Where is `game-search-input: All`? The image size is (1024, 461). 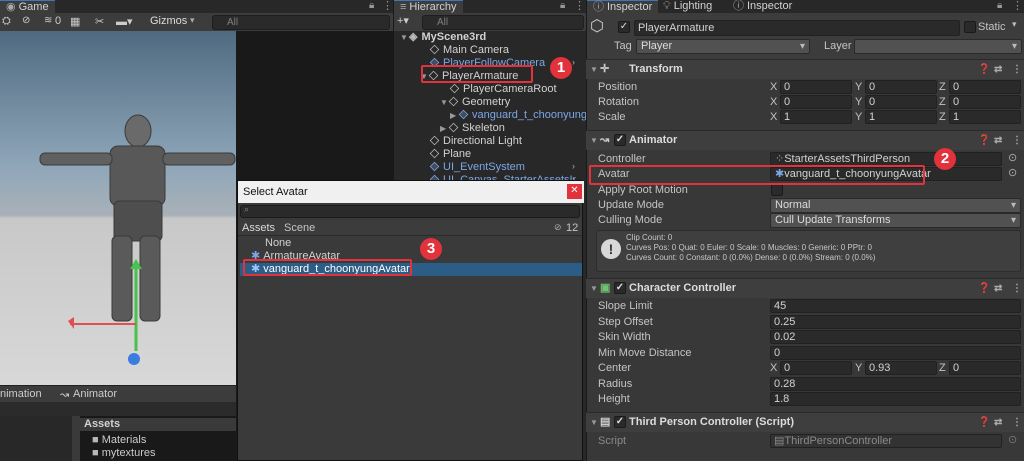
game-search-input: All is located at coordinates (301, 22).